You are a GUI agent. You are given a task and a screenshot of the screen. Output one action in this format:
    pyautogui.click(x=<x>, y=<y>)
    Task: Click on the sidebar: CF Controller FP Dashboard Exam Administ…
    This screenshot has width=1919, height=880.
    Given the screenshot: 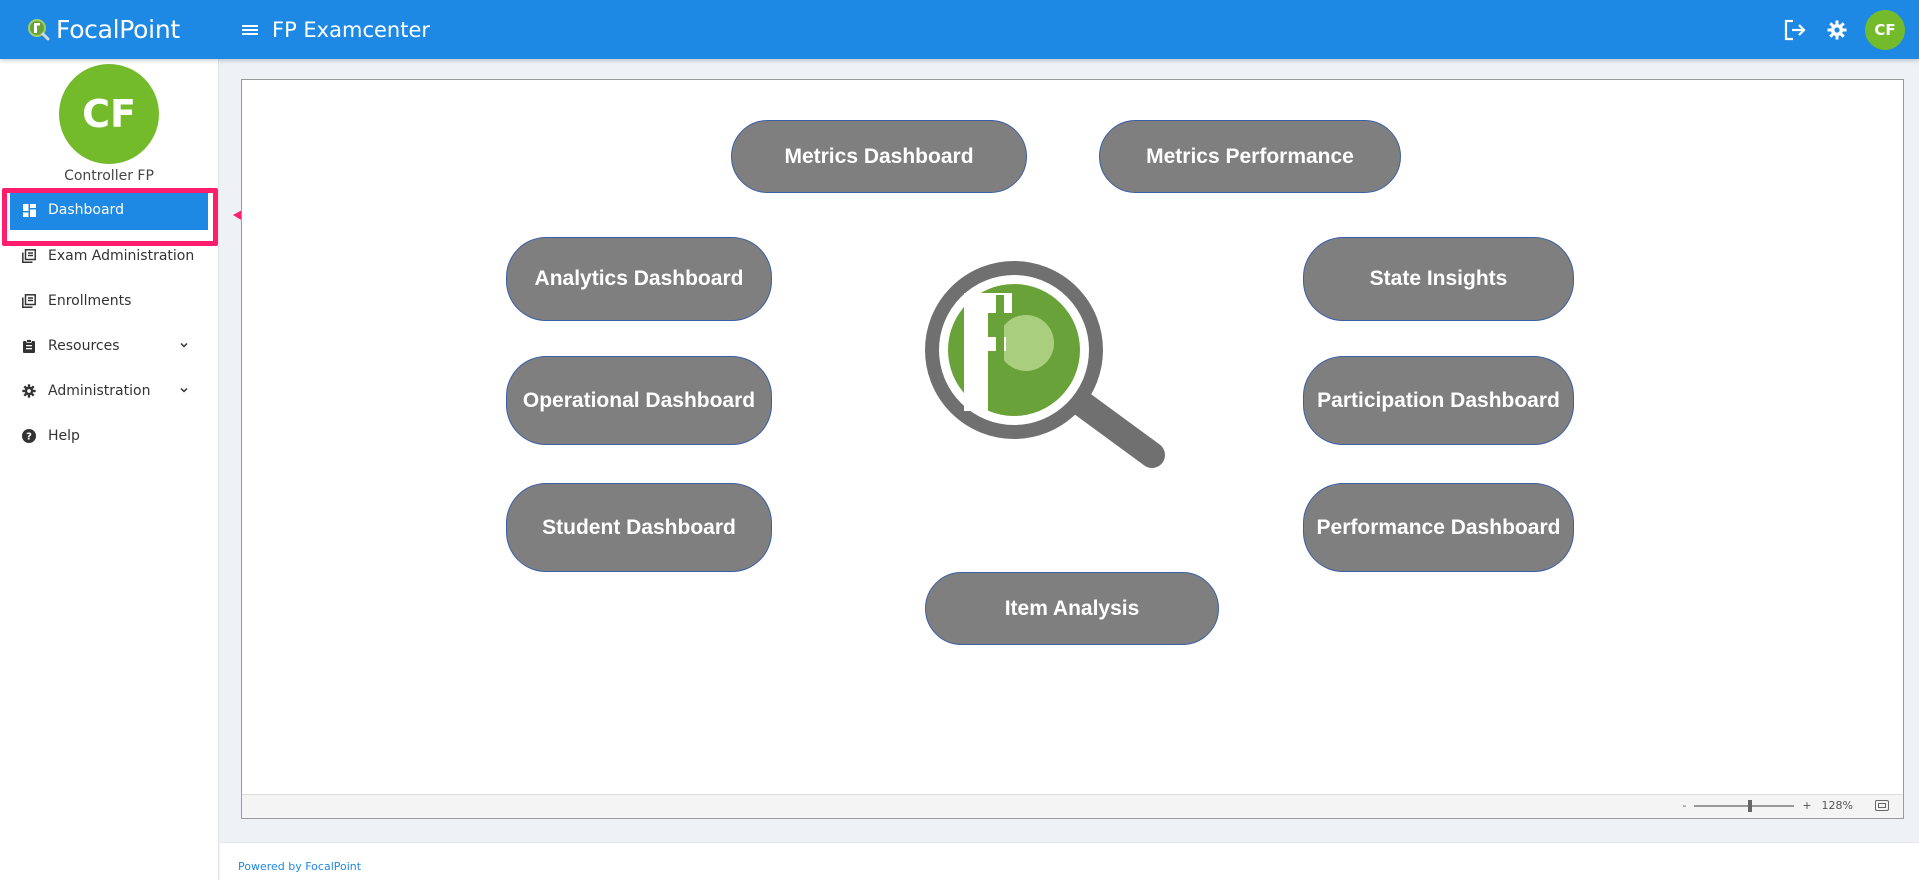 What is the action you would take?
    pyautogui.click(x=109, y=469)
    